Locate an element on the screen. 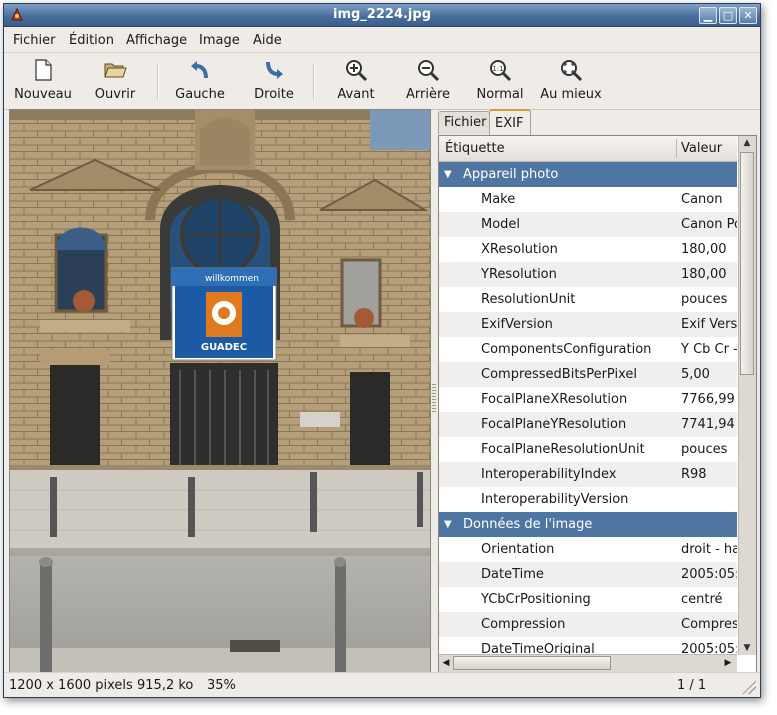 This screenshot has width=777, height=715. exif-tag-label: Orientation is located at coordinates (518, 549).